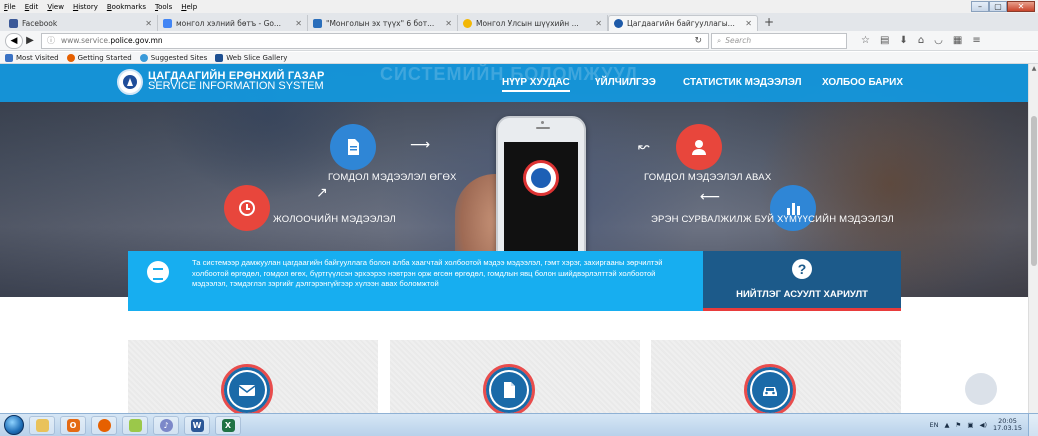  What do you see at coordinates (770, 391) in the screenshot?
I see `car-glyph` at bounding box center [770, 391].